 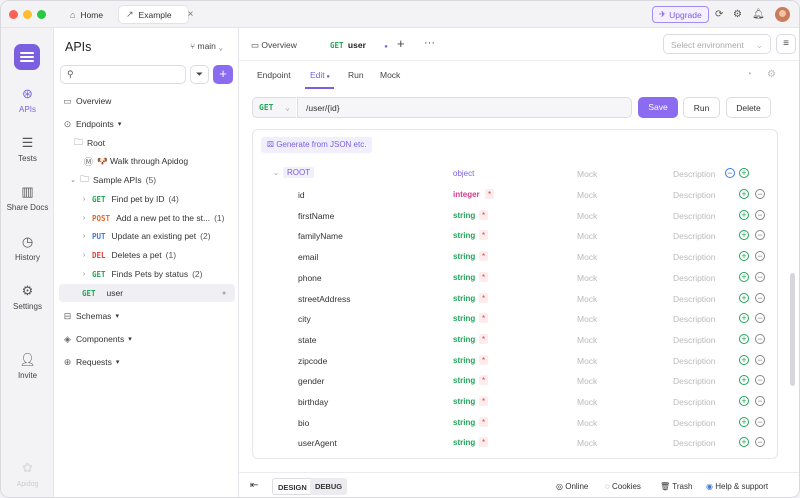 What do you see at coordinates (155, 14) in the screenshot?
I see `tab-example: ↗ Example ×` at bounding box center [155, 14].